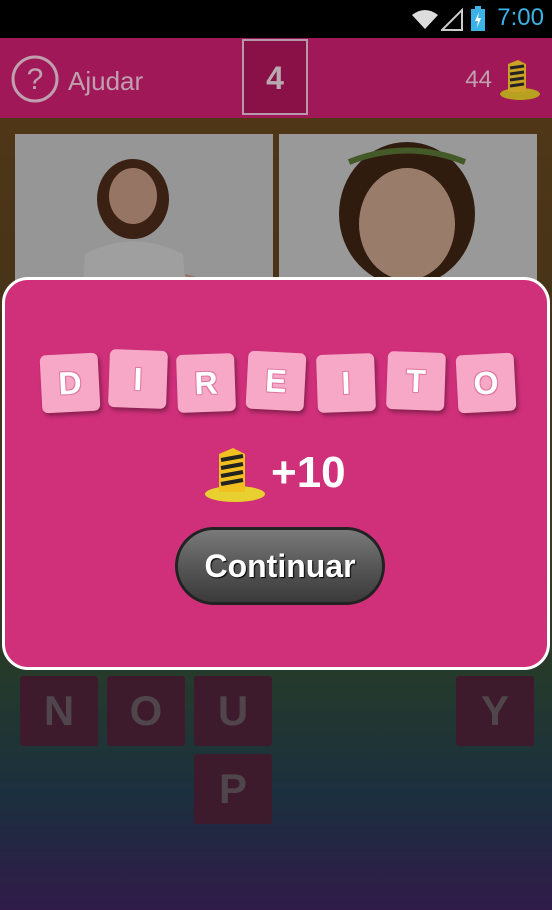 This screenshot has width=552, height=910. I want to click on battery-icon, so click(478, 18).